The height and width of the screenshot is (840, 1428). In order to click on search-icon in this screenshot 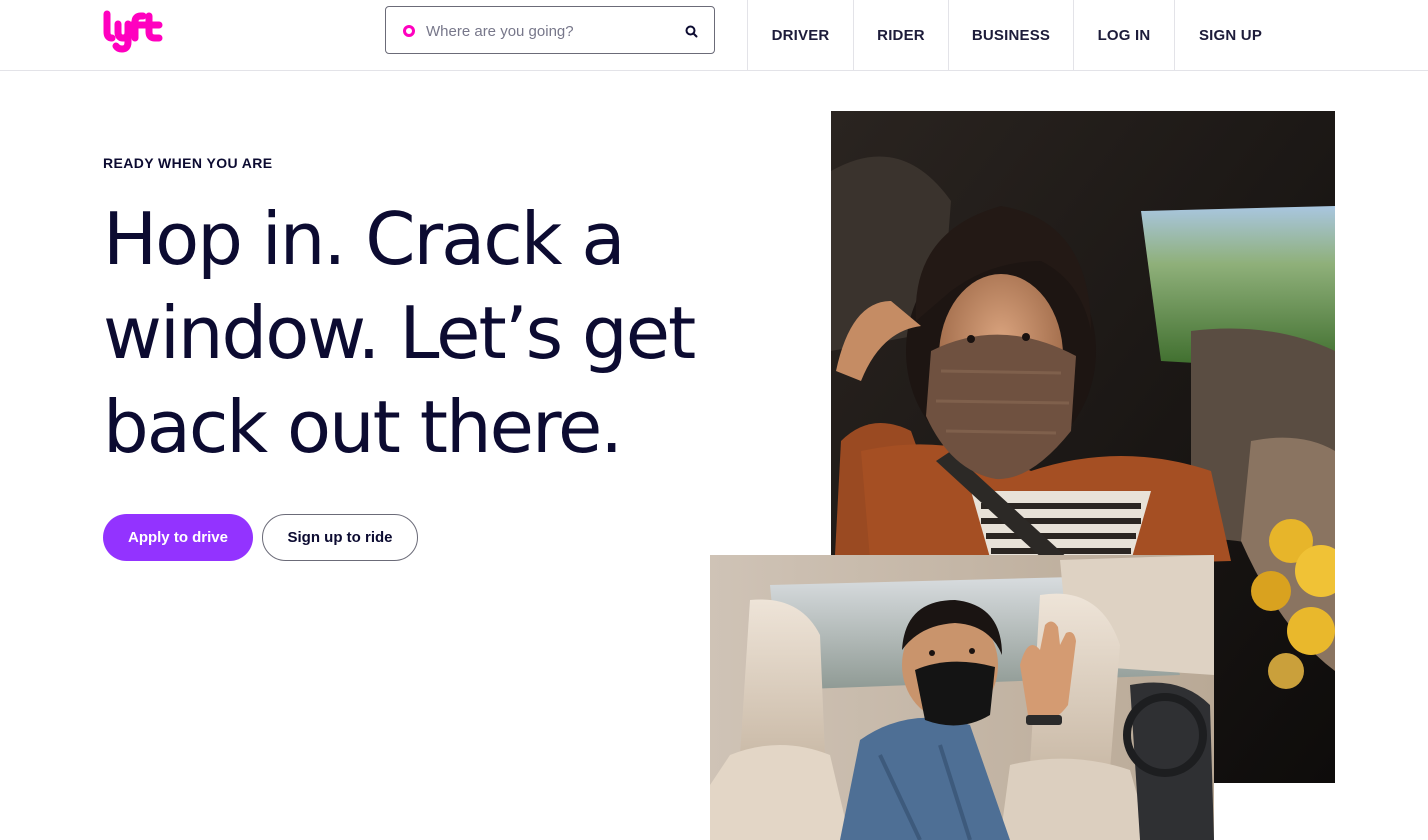, I will do `click(691, 31)`.